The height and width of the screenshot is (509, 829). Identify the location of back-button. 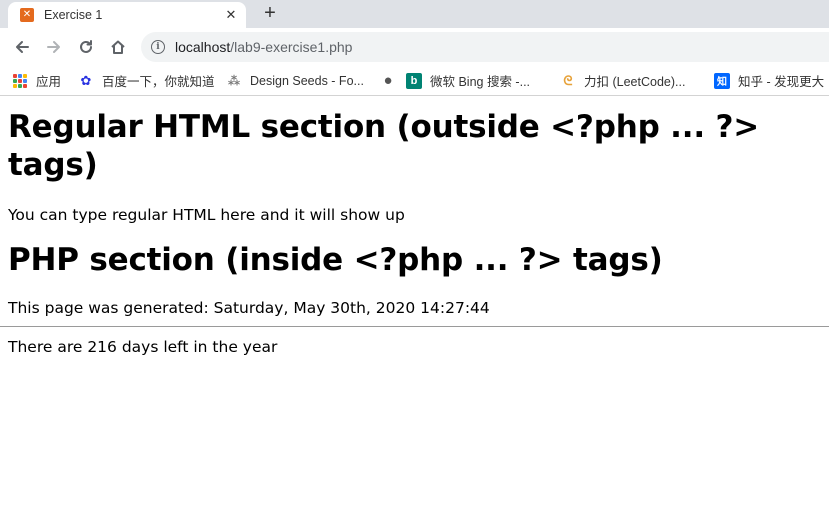
(22, 47).